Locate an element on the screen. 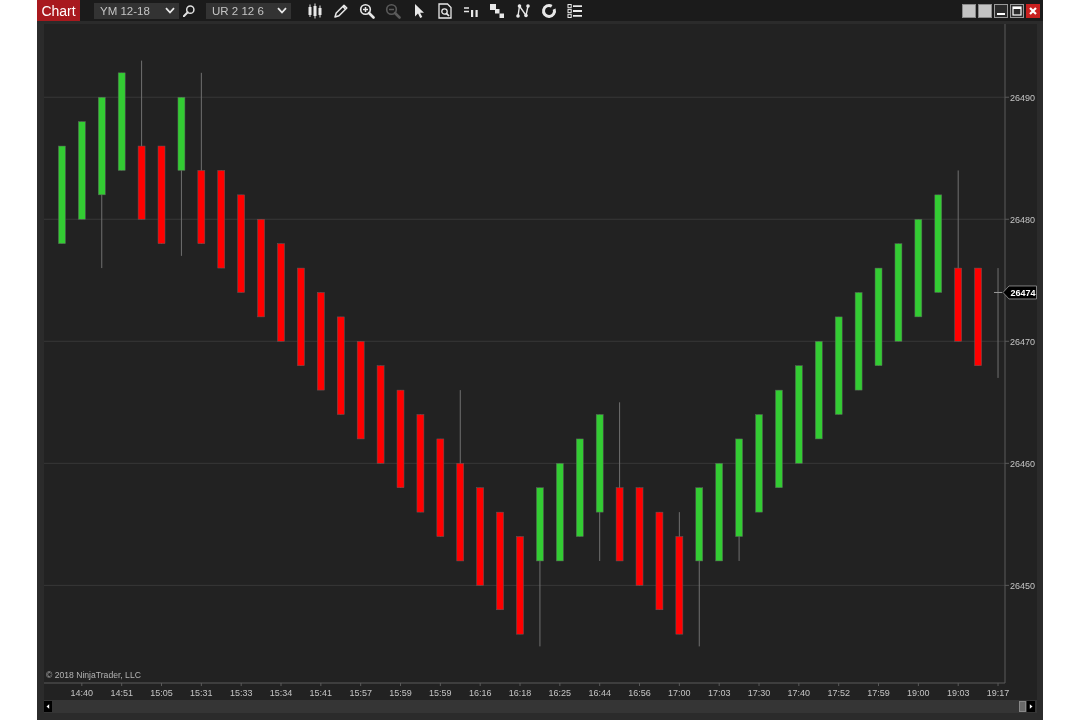  price-label: 26450 is located at coordinates (1023, 585).